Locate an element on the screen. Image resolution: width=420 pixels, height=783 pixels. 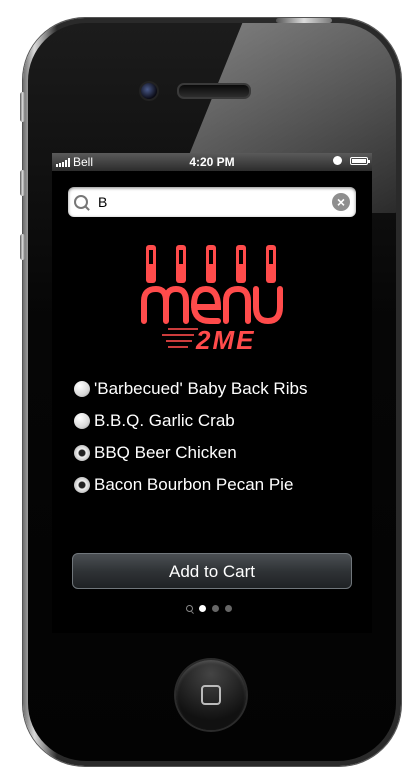
status-bar: Bell 4:20 PM is located at coordinates (212, 162).